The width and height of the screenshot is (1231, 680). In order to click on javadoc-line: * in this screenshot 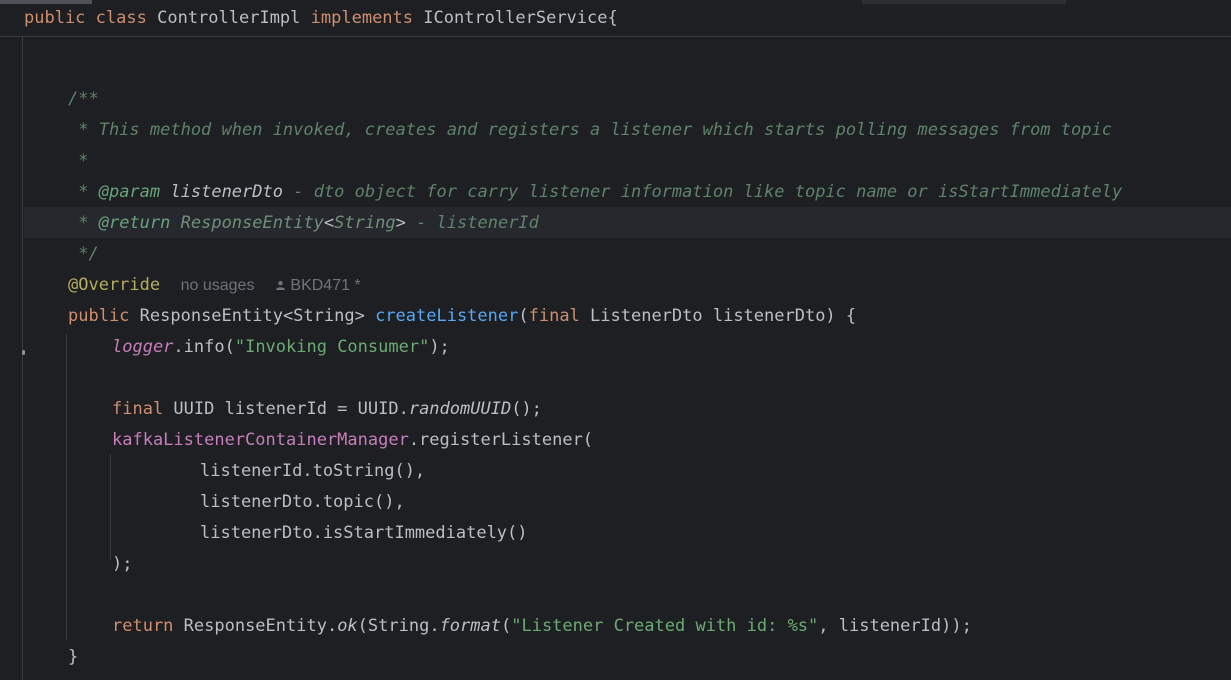, I will do `click(78, 161)`.